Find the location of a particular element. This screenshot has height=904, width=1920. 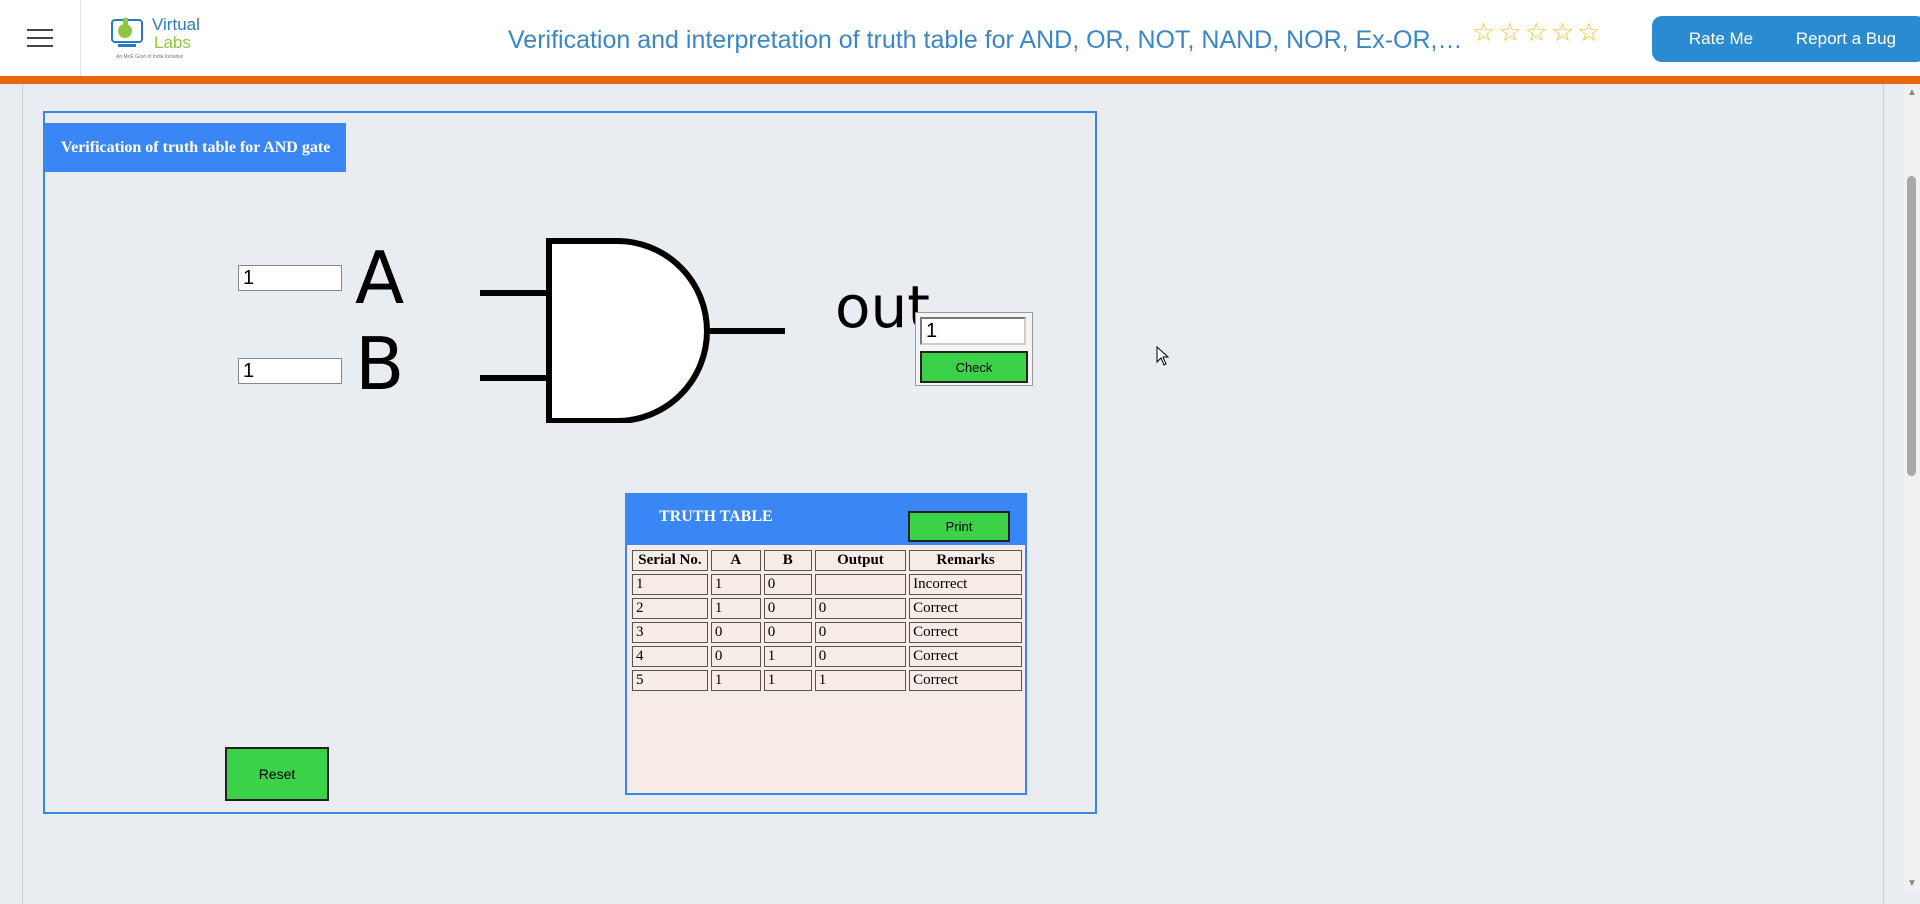

table-header-row: Serial No. A B Output Remarks is located at coordinates (827, 560).